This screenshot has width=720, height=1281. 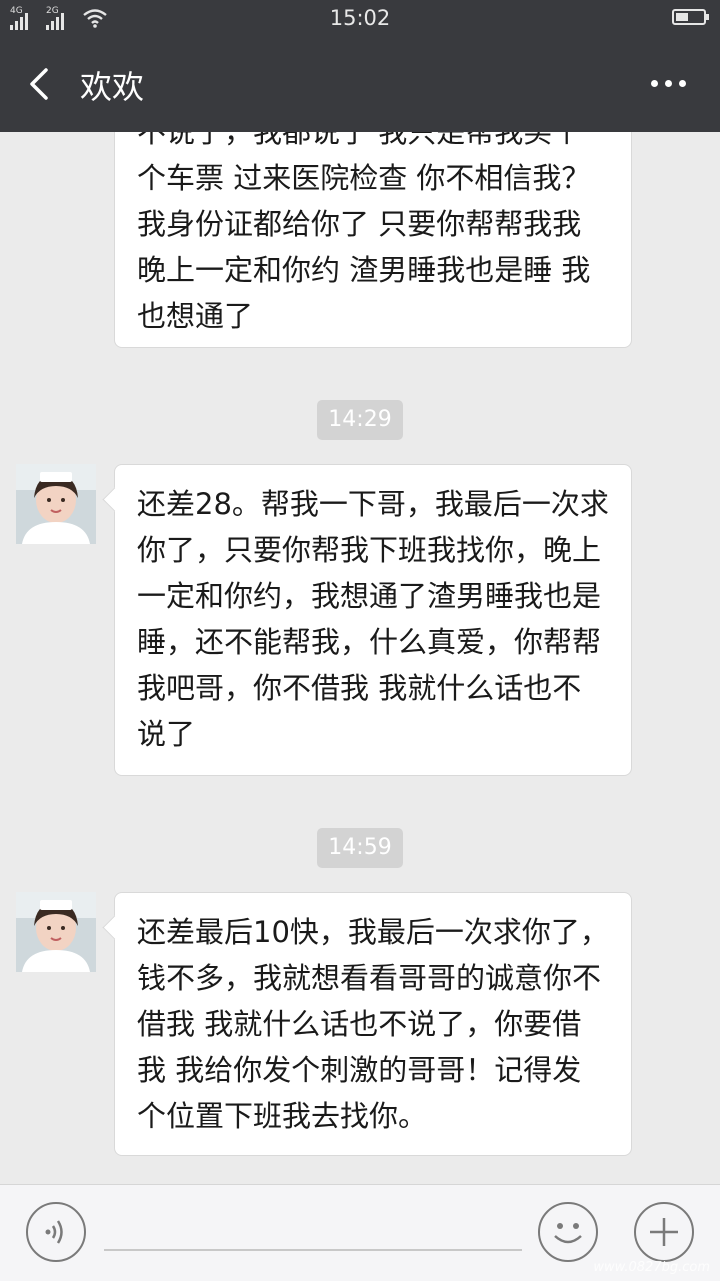 I want to click on status-bar: 4G 2G 15:02, so click(x=360, y=19).